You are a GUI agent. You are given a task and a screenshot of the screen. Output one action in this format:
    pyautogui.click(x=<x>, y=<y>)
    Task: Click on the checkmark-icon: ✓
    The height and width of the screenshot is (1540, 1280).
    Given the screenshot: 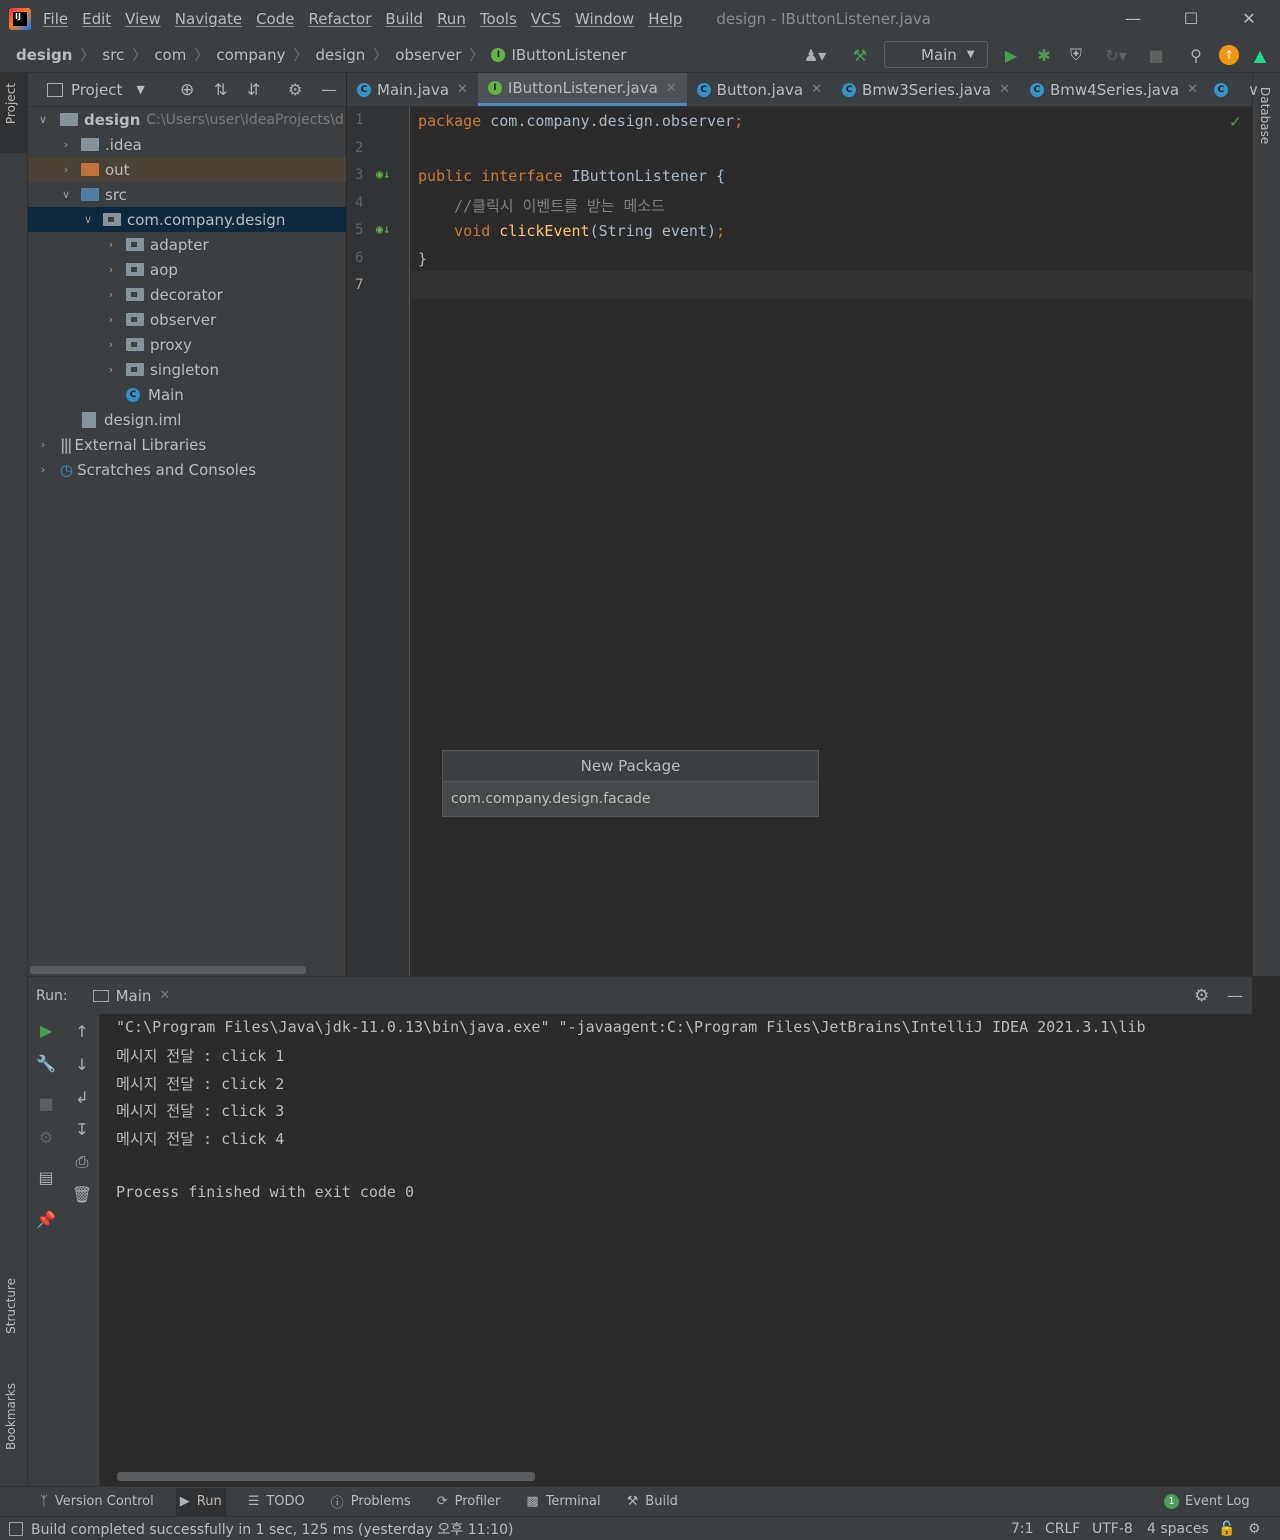 What is the action you would take?
    pyautogui.click(x=1235, y=122)
    